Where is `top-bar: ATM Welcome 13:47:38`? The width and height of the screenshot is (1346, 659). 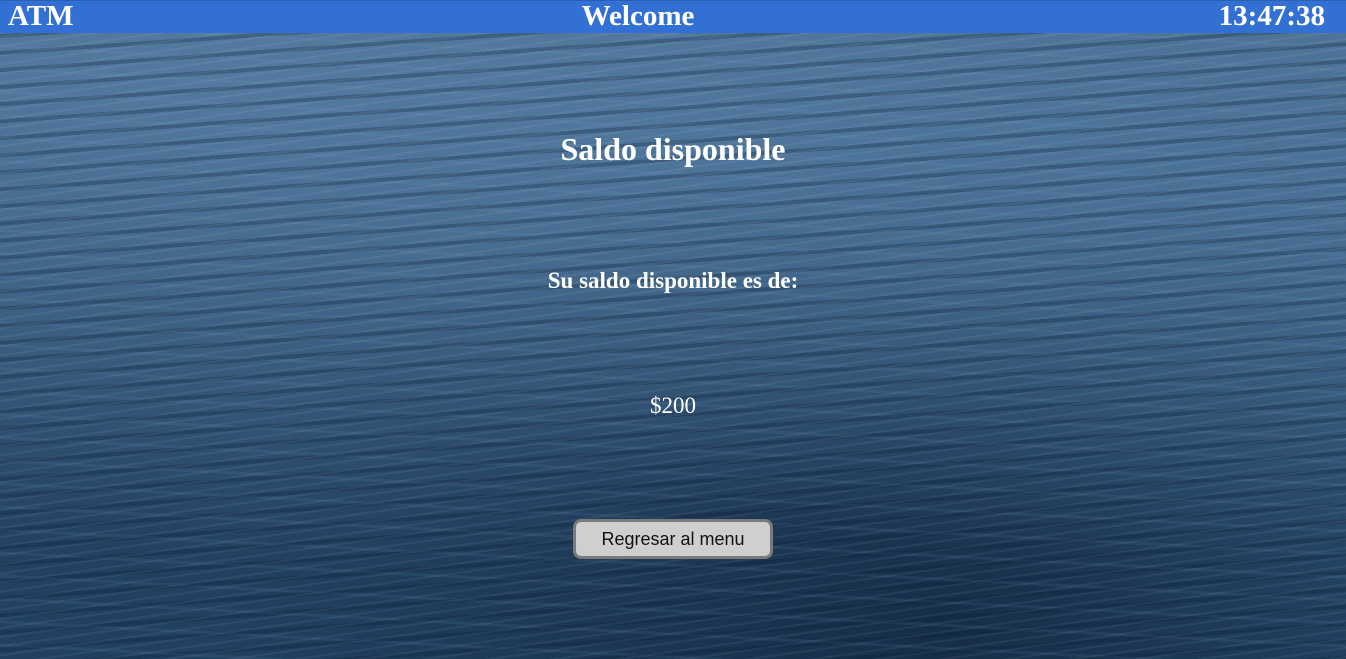 top-bar: ATM Welcome 13:47:38 is located at coordinates (673, 16).